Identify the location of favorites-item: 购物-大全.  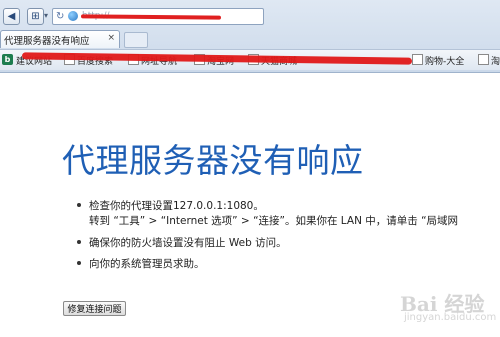
(438, 60).